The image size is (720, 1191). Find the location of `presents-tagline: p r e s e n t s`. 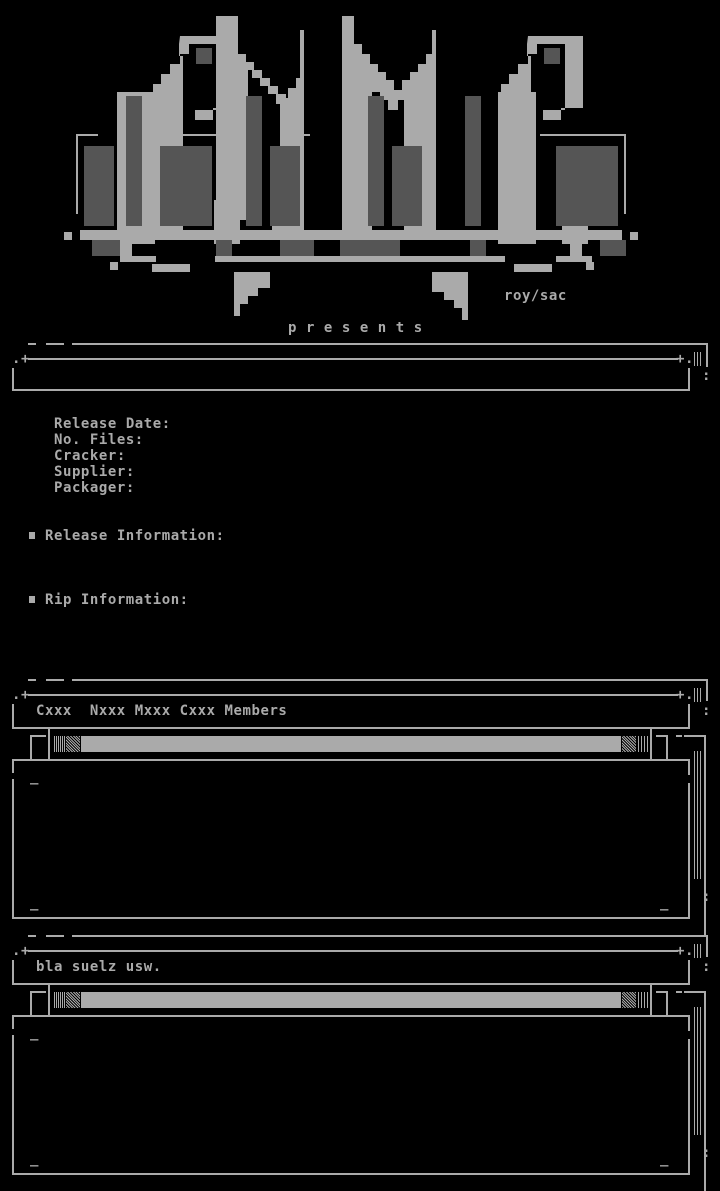

presents-tagline: p r e s e n t s is located at coordinates (355, 328).